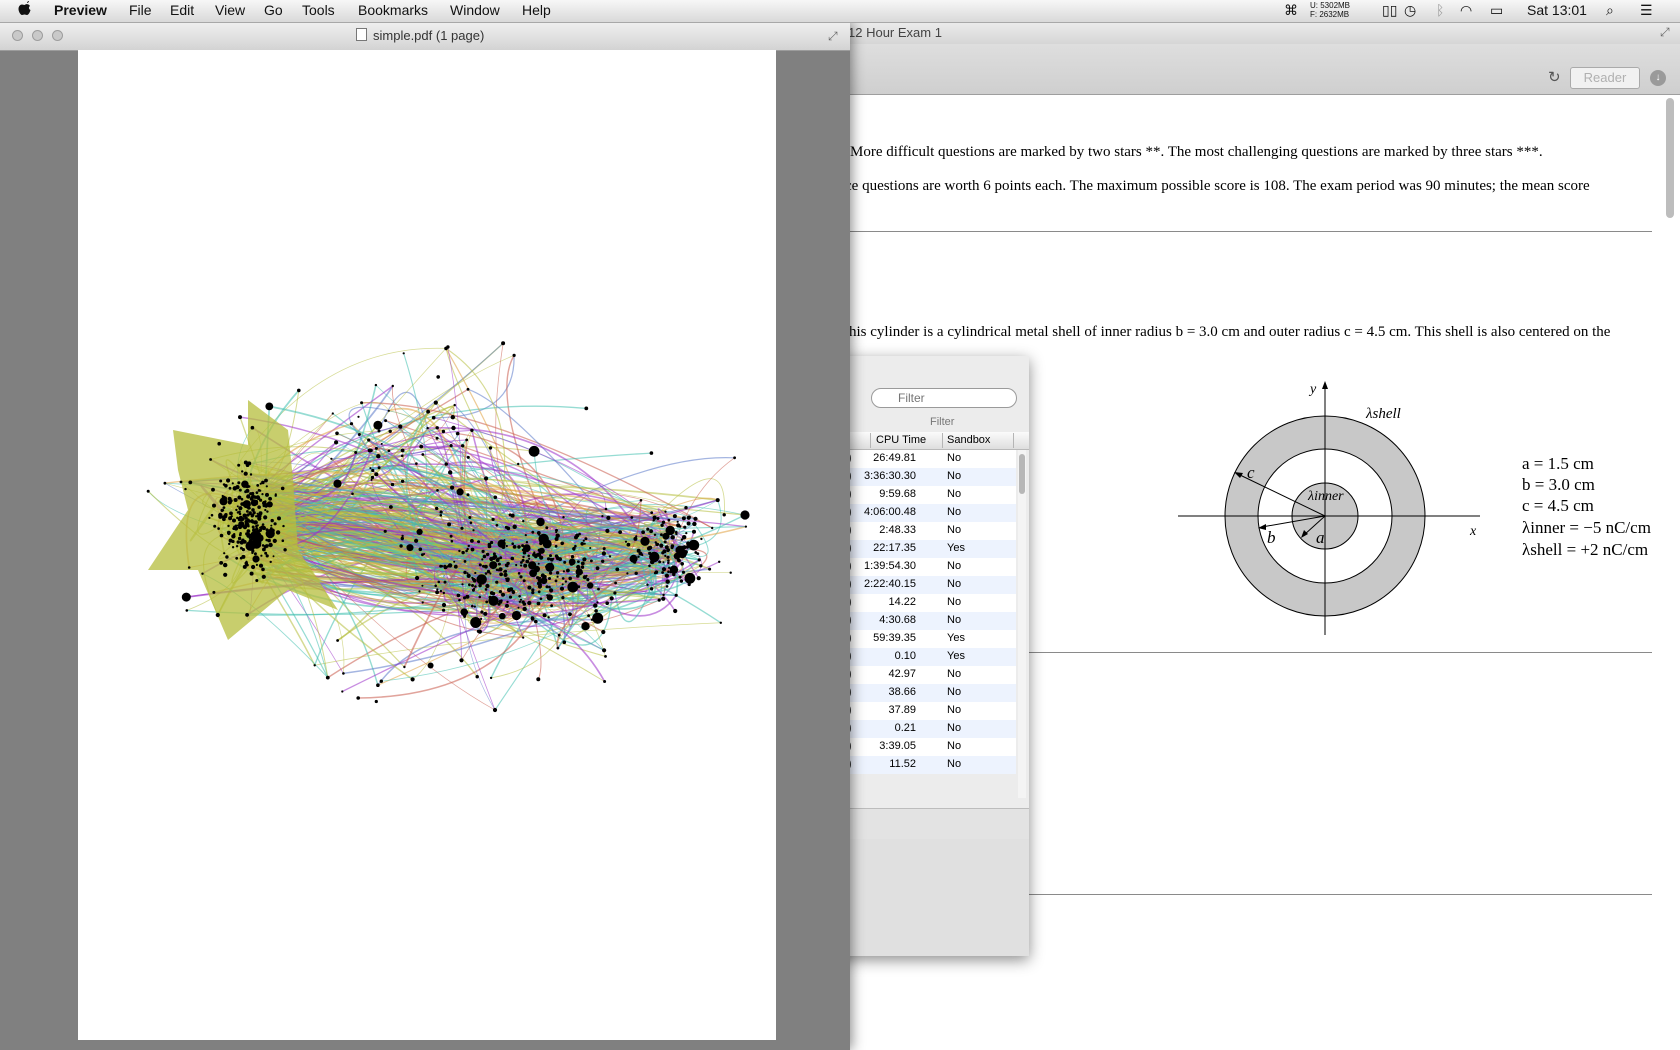 Image resolution: width=1680 pixels, height=1050 pixels. I want to click on memory-used: U: 5302MB, so click(1330, 5).